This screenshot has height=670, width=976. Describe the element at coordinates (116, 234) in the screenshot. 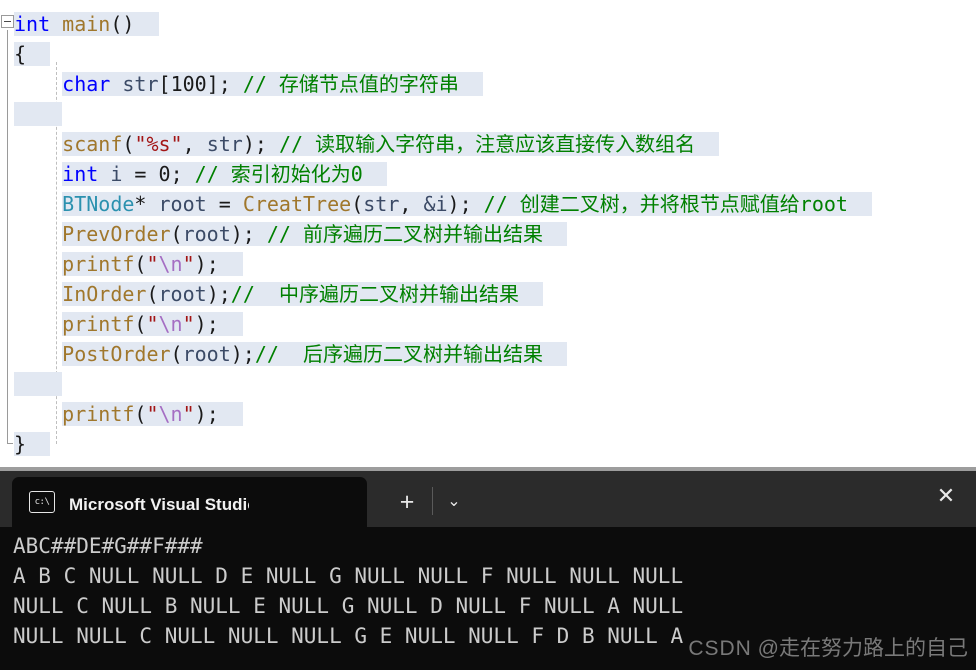

I see `code-token-fn: PrevOrder` at that location.